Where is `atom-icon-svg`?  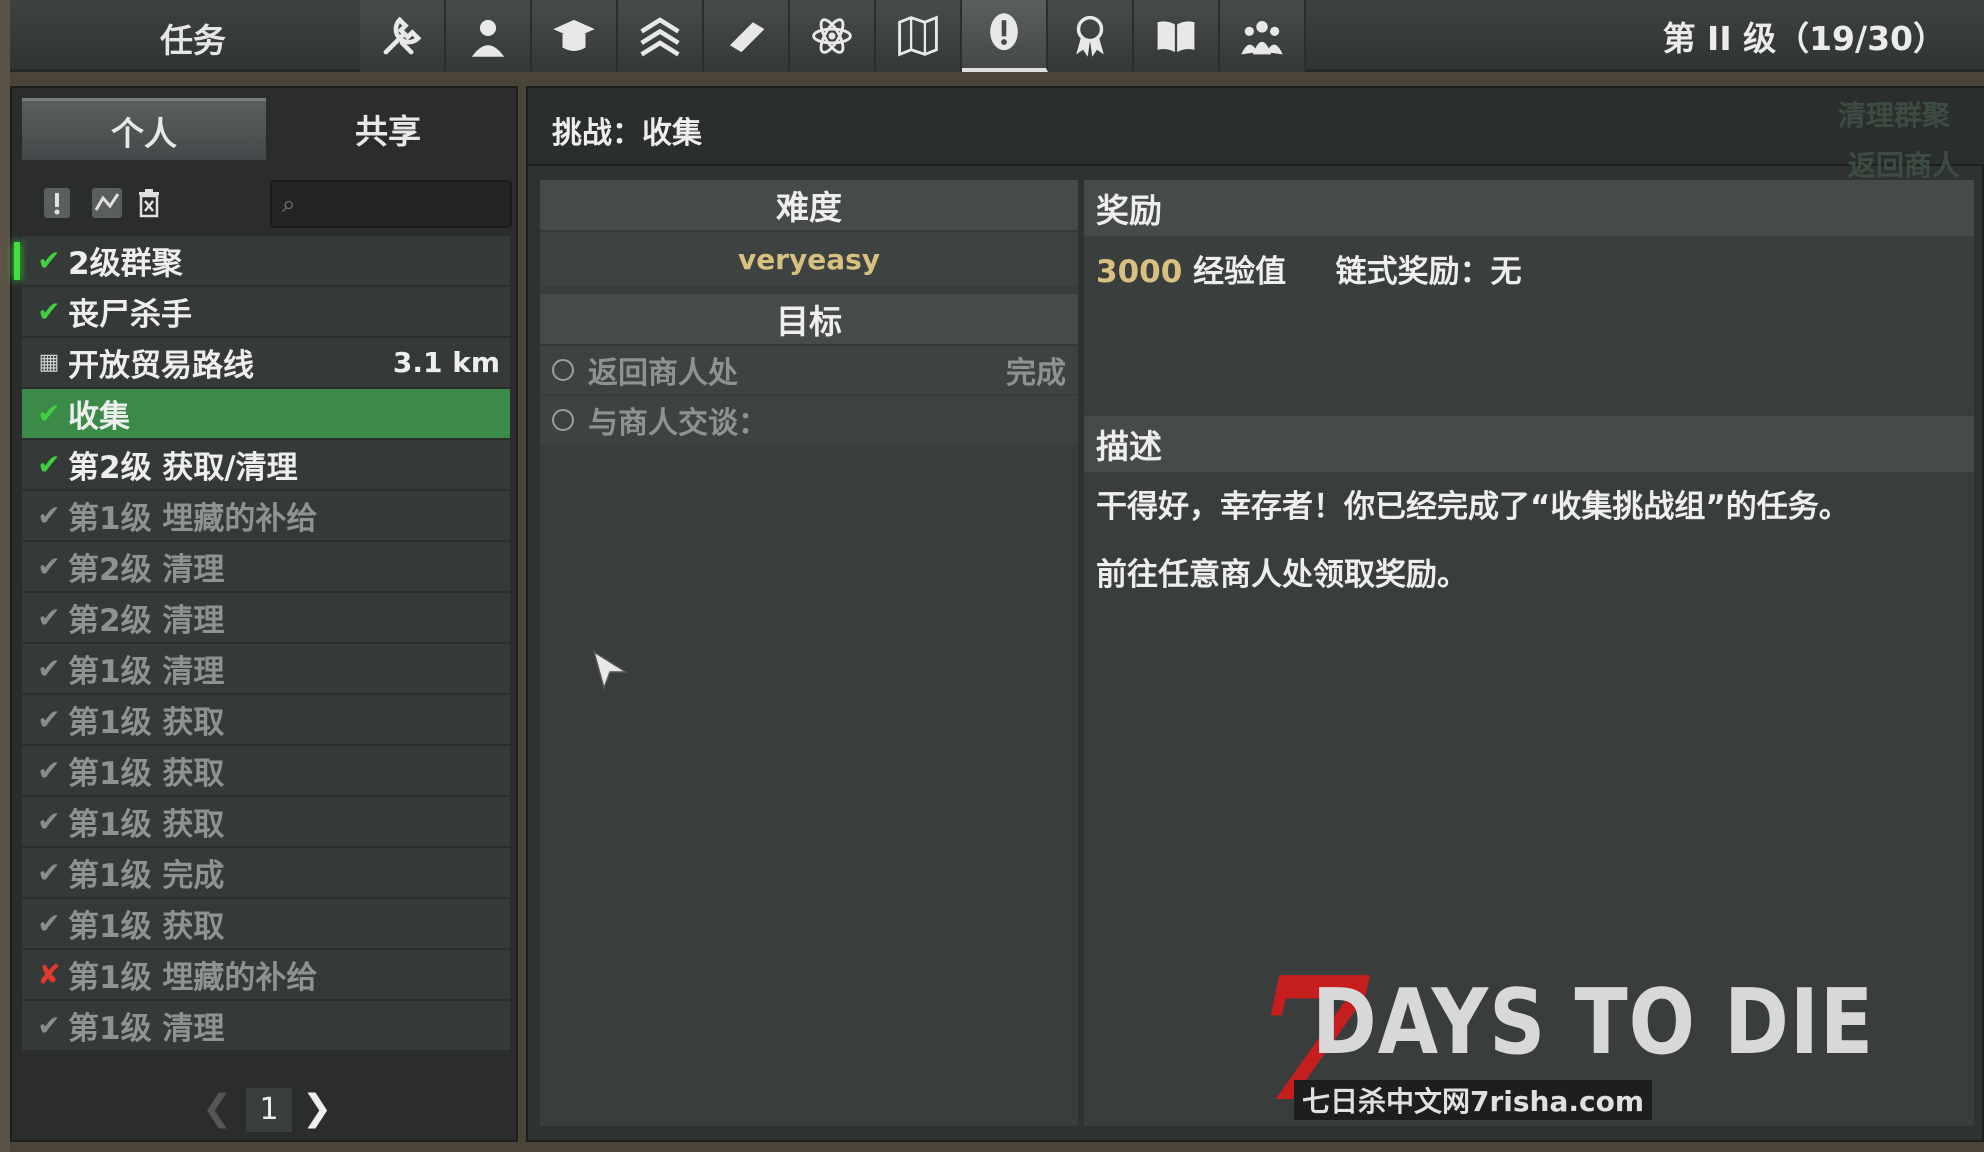
atom-icon-svg is located at coordinates (832, 36).